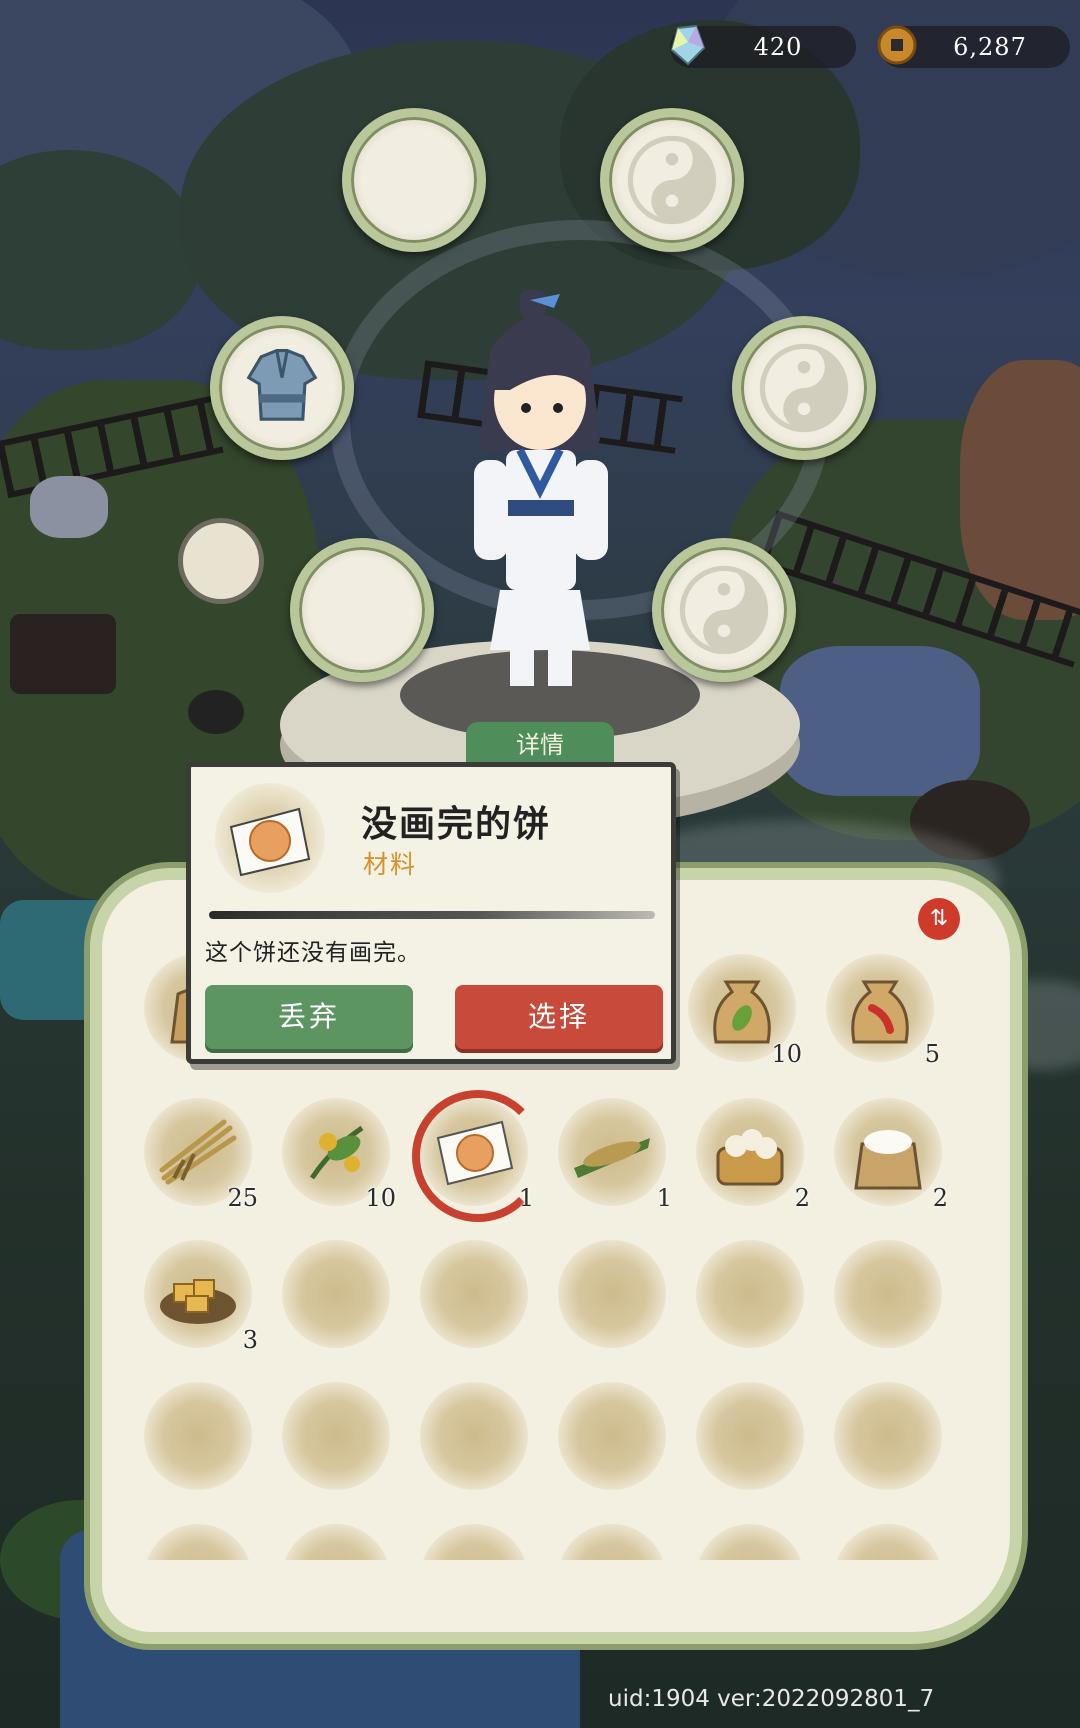  I want to click on inventory-slot: 1, so click(613, 1153).